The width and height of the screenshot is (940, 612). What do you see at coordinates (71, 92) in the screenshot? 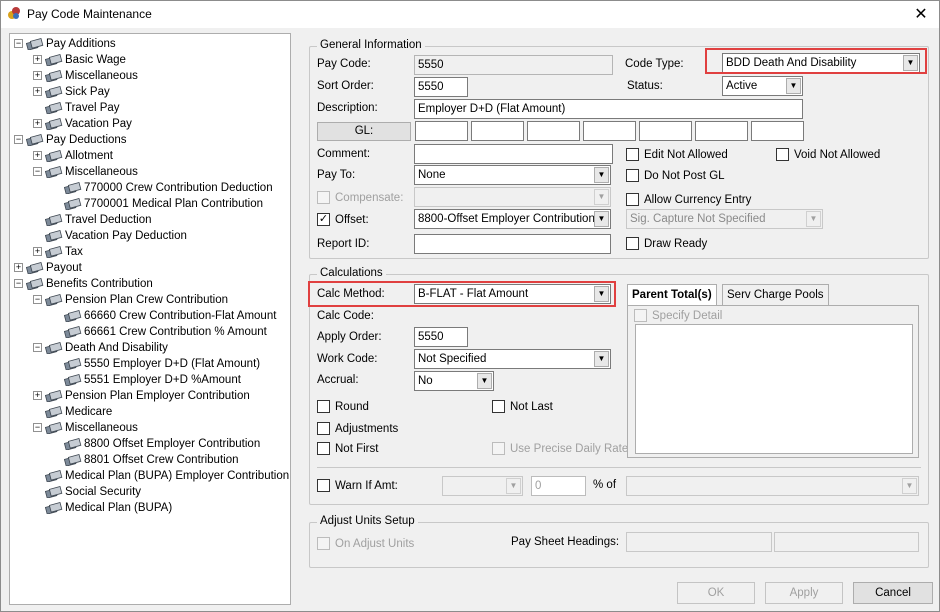
I see `tree-node: + Sick Pay` at bounding box center [71, 92].